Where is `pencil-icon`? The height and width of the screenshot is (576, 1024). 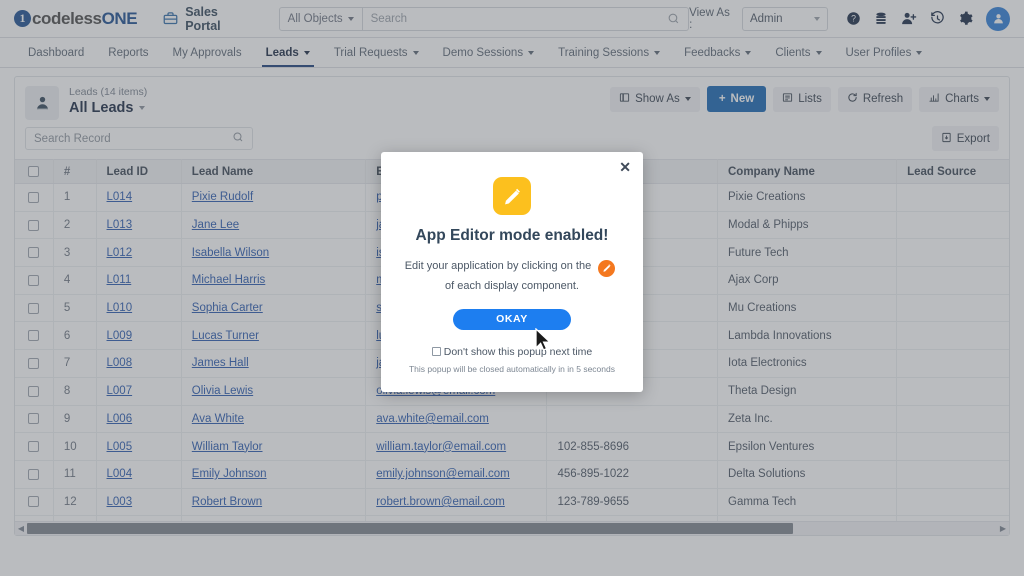
pencil-icon is located at coordinates (512, 196).